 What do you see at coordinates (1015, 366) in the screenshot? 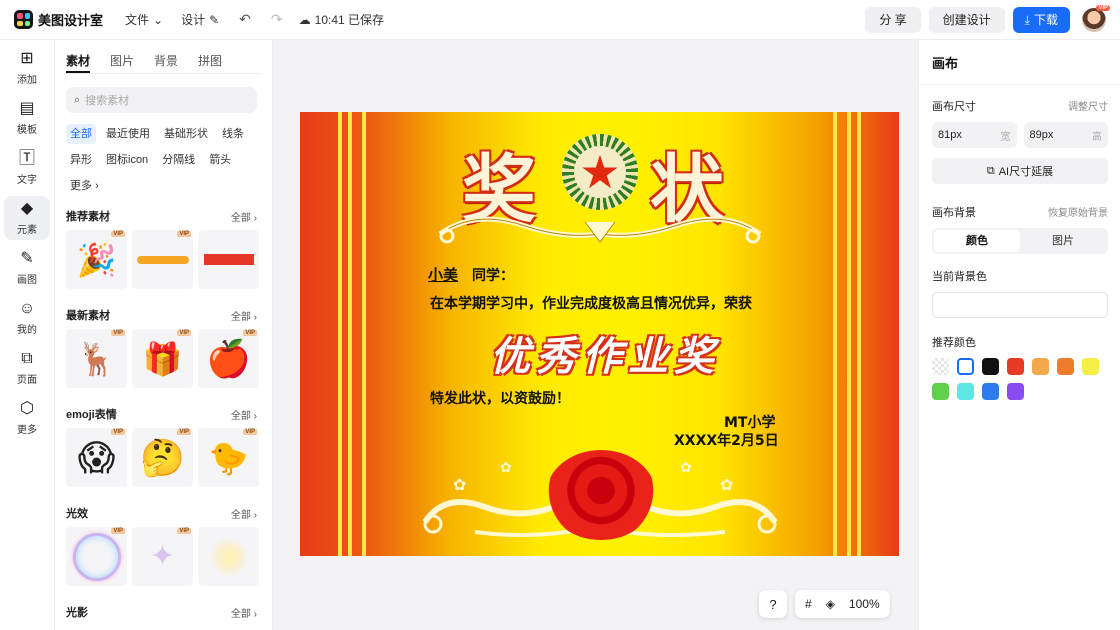
I see `swatch-red` at bounding box center [1015, 366].